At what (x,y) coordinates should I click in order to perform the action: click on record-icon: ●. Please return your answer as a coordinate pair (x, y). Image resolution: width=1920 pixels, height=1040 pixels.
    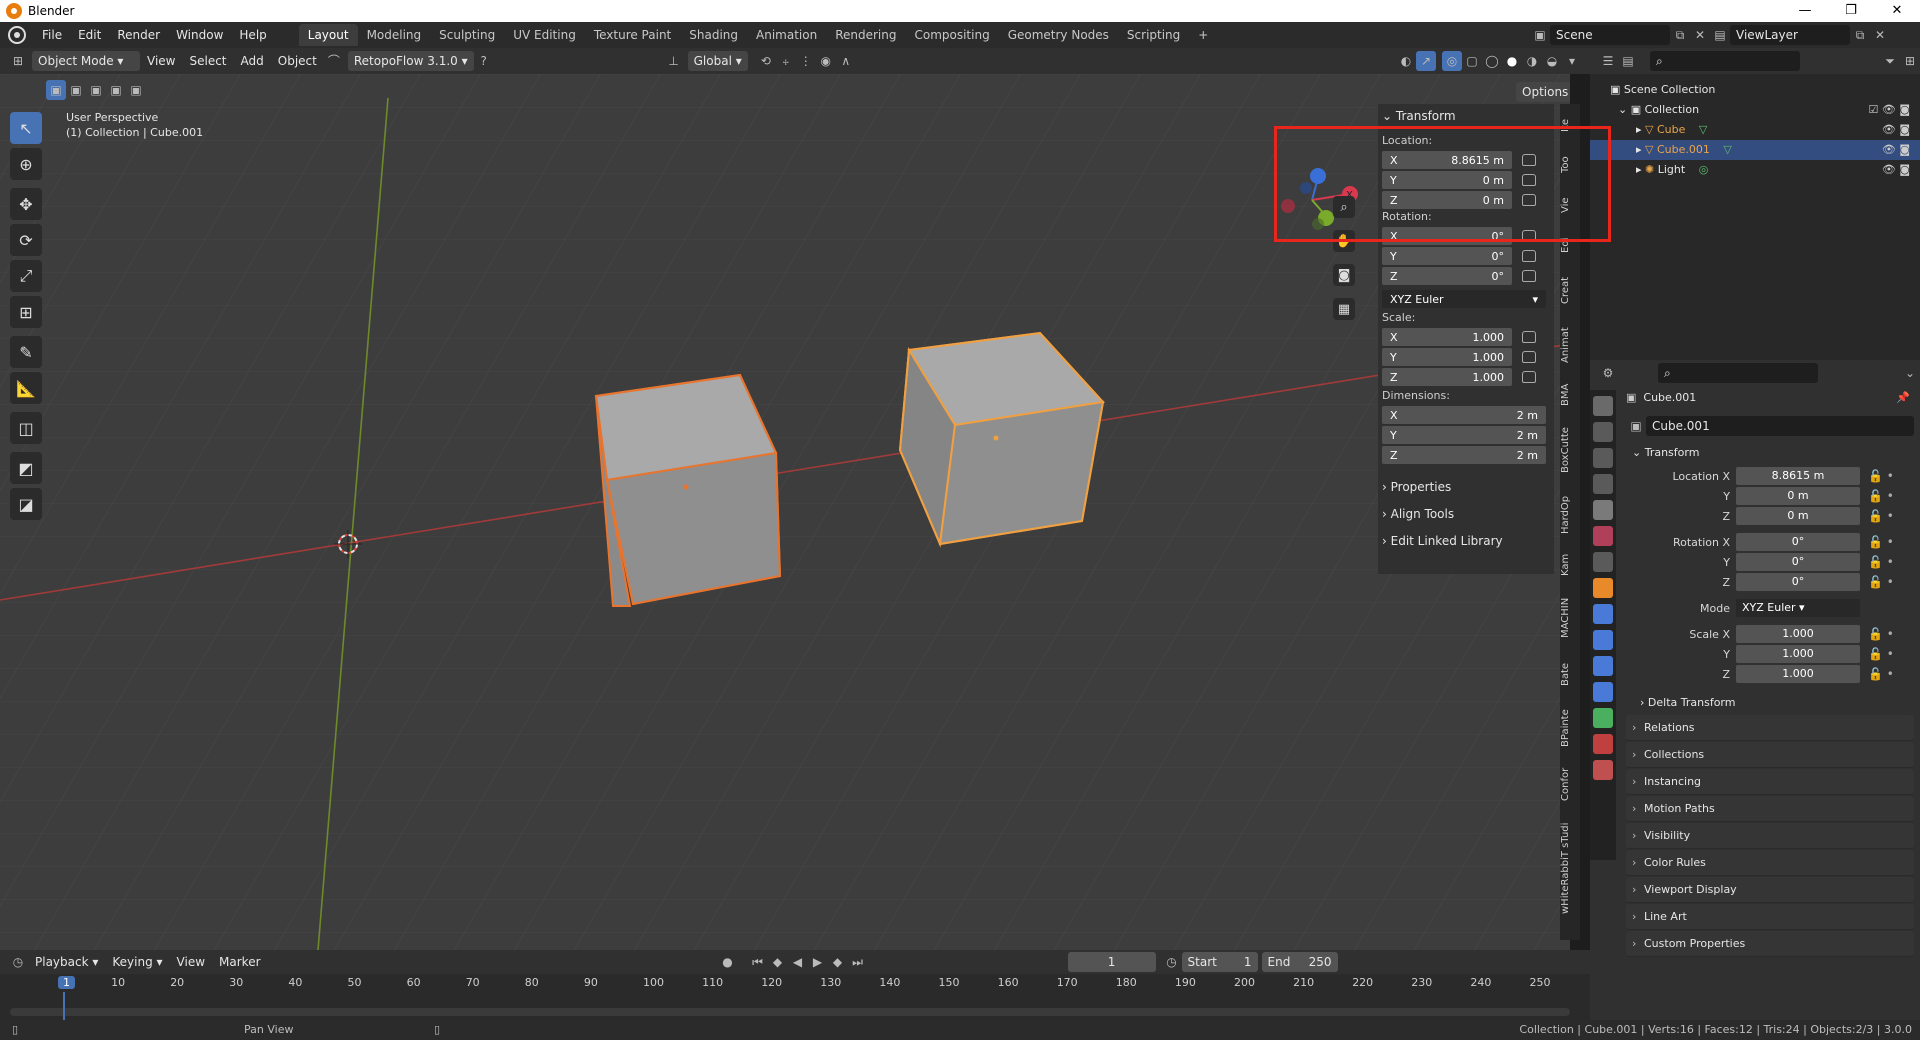
    Looking at the image, I should click on (728, 962).